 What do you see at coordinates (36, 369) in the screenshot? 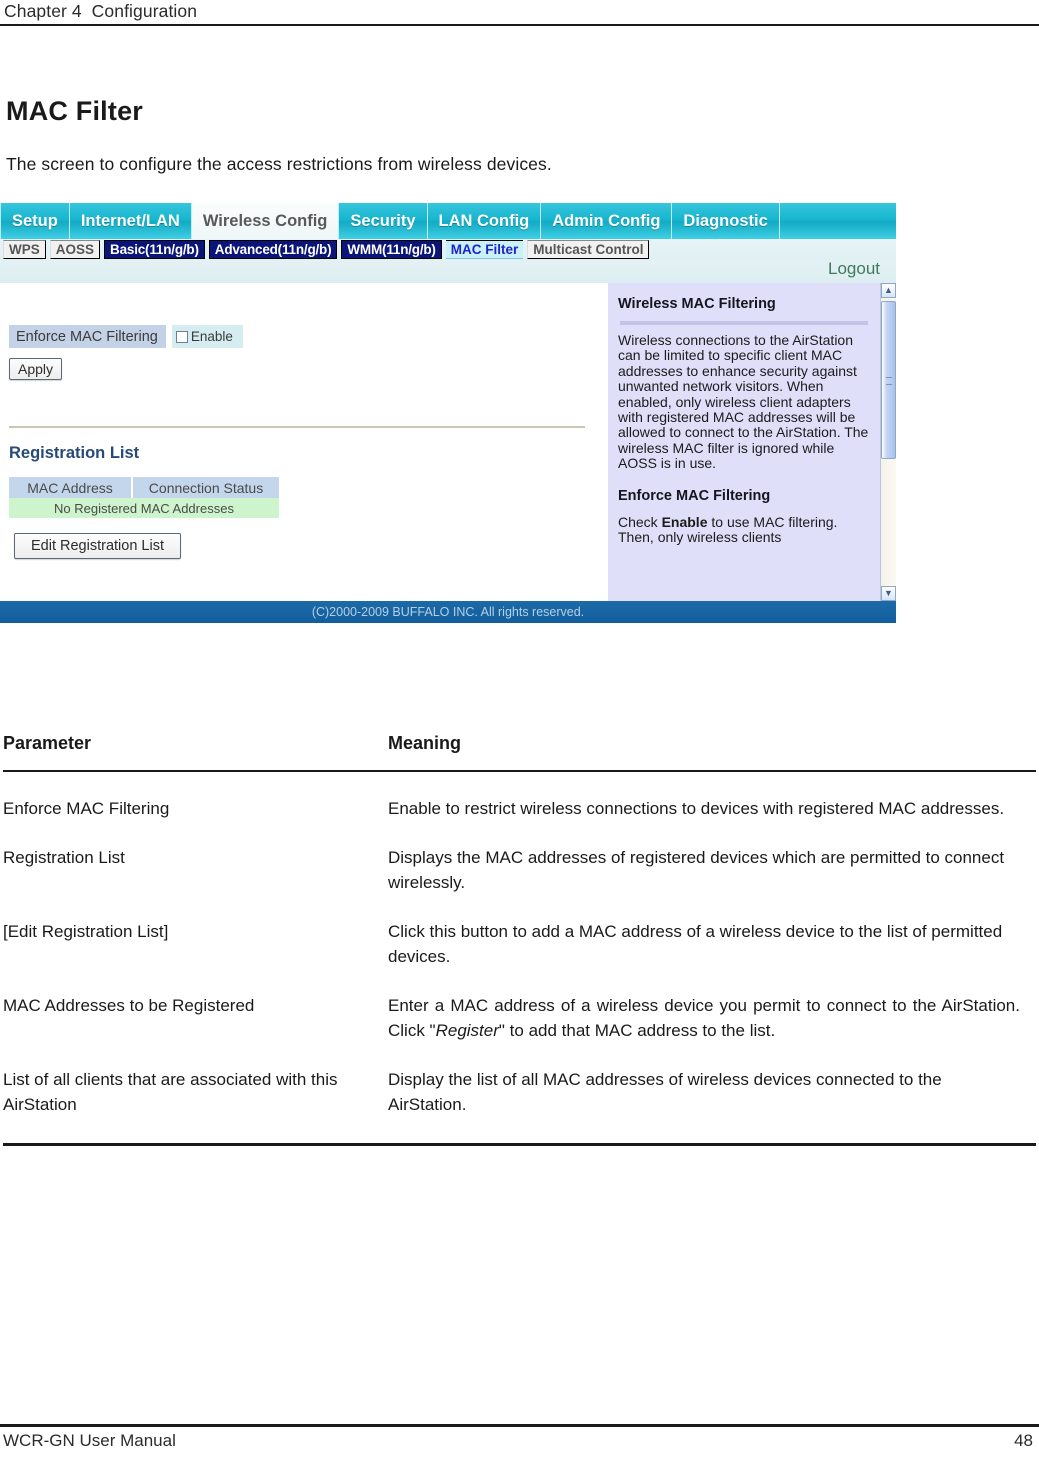
I see `apply-button: Apply` at bounding box center [36, 369].